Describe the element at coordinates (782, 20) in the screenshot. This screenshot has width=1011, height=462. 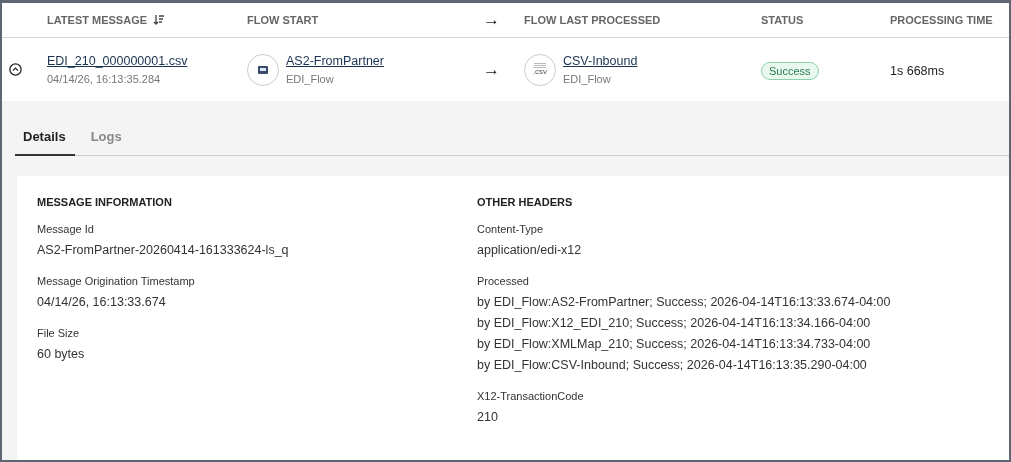
I see `column-header: STATUS` at that location.